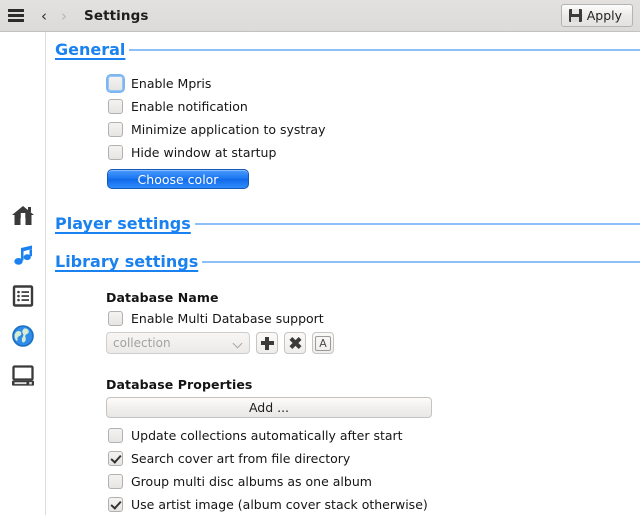 This screenshot has width=640, height=515. I want to click on section-title-player: Player settings, so click(118, 223).